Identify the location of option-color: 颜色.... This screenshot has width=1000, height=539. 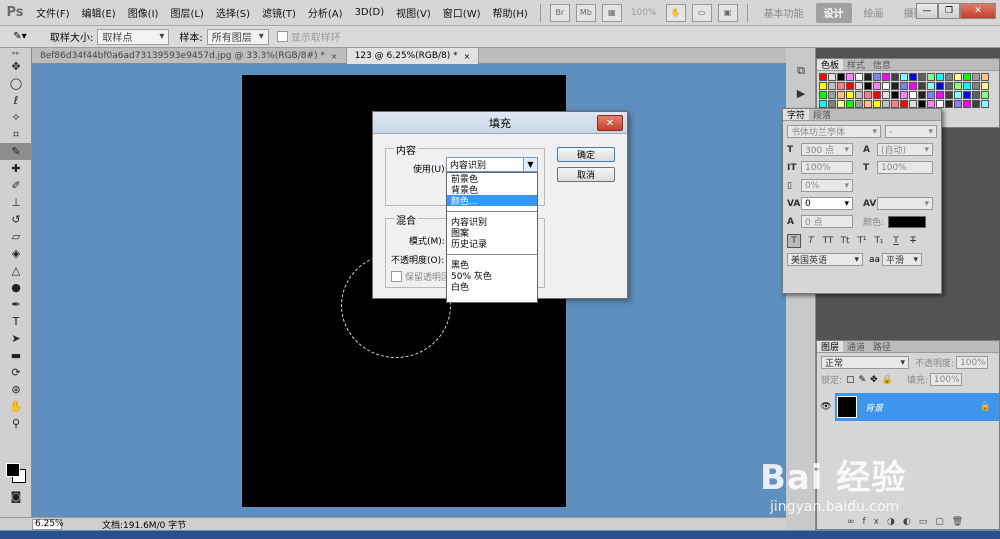
(492, 201).